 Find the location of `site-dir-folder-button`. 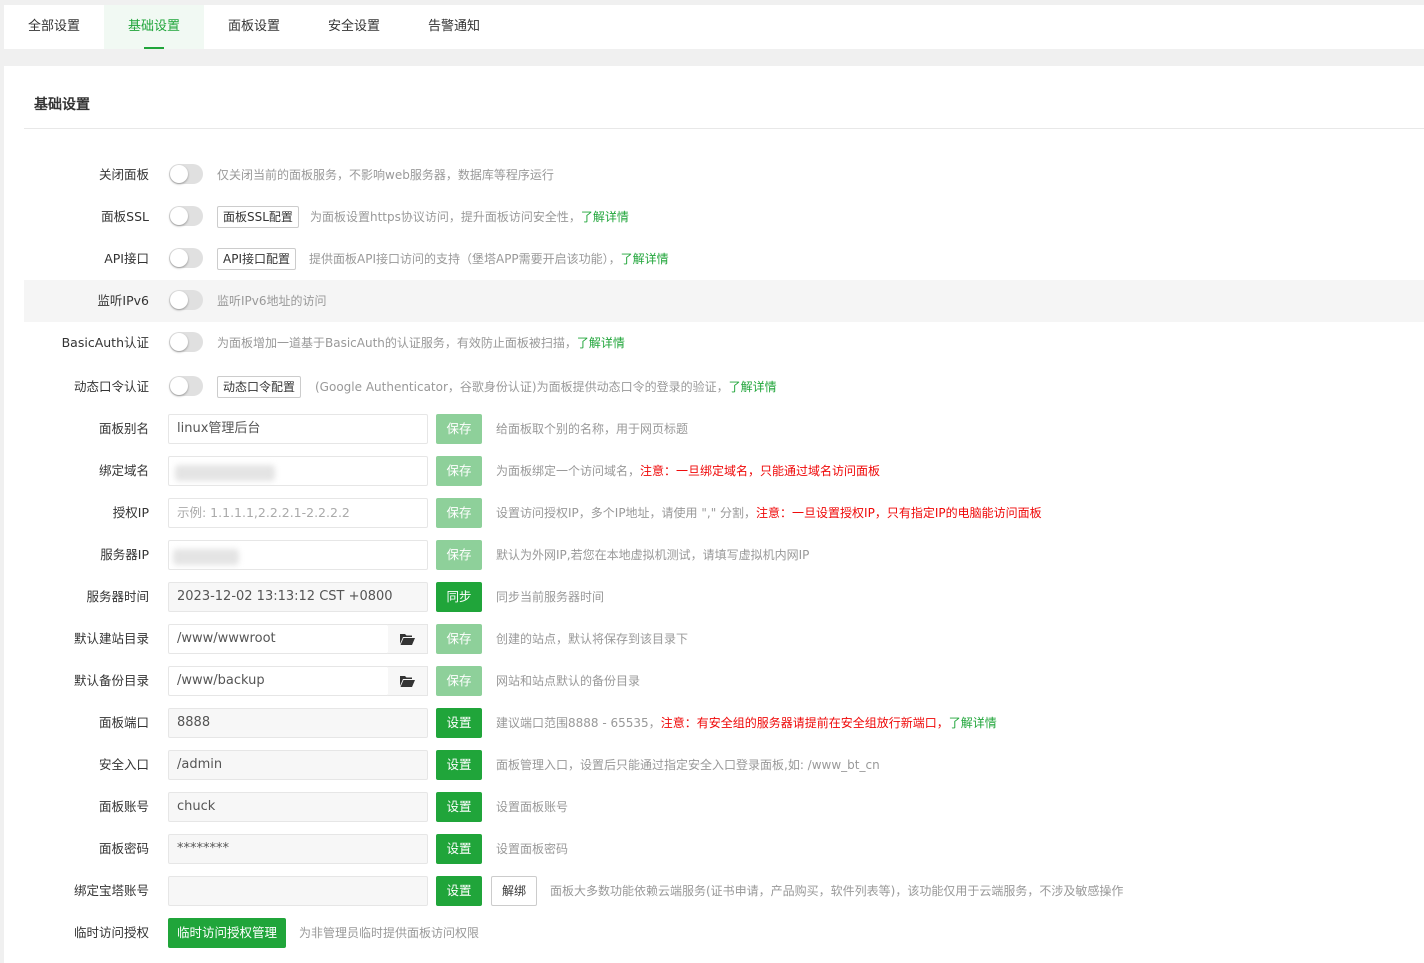

site-dir-folder-button is located at coordinates (408, 639).